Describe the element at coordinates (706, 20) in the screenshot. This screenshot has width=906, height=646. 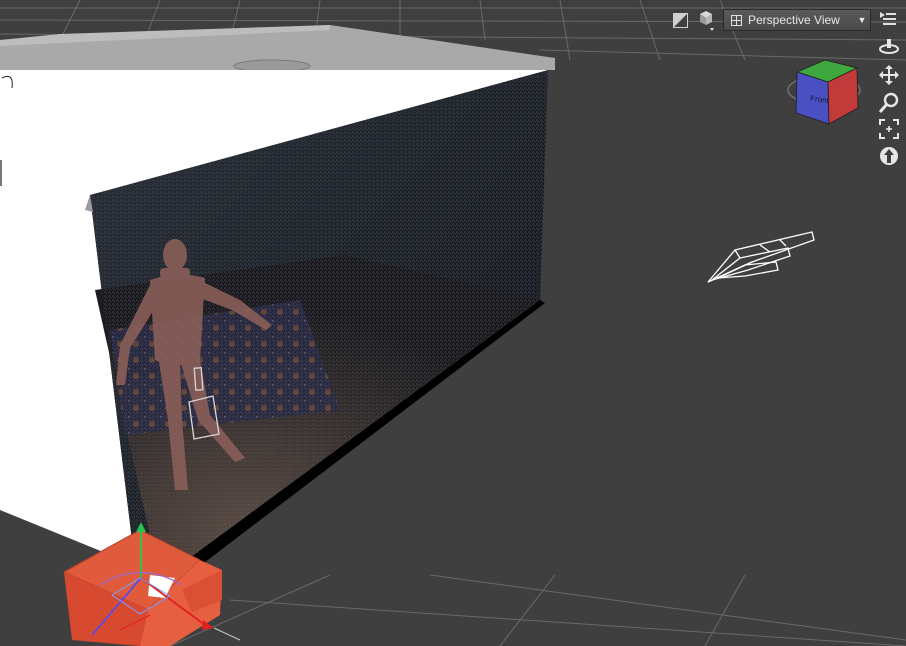
I see `camera-menu-icon` at that location.